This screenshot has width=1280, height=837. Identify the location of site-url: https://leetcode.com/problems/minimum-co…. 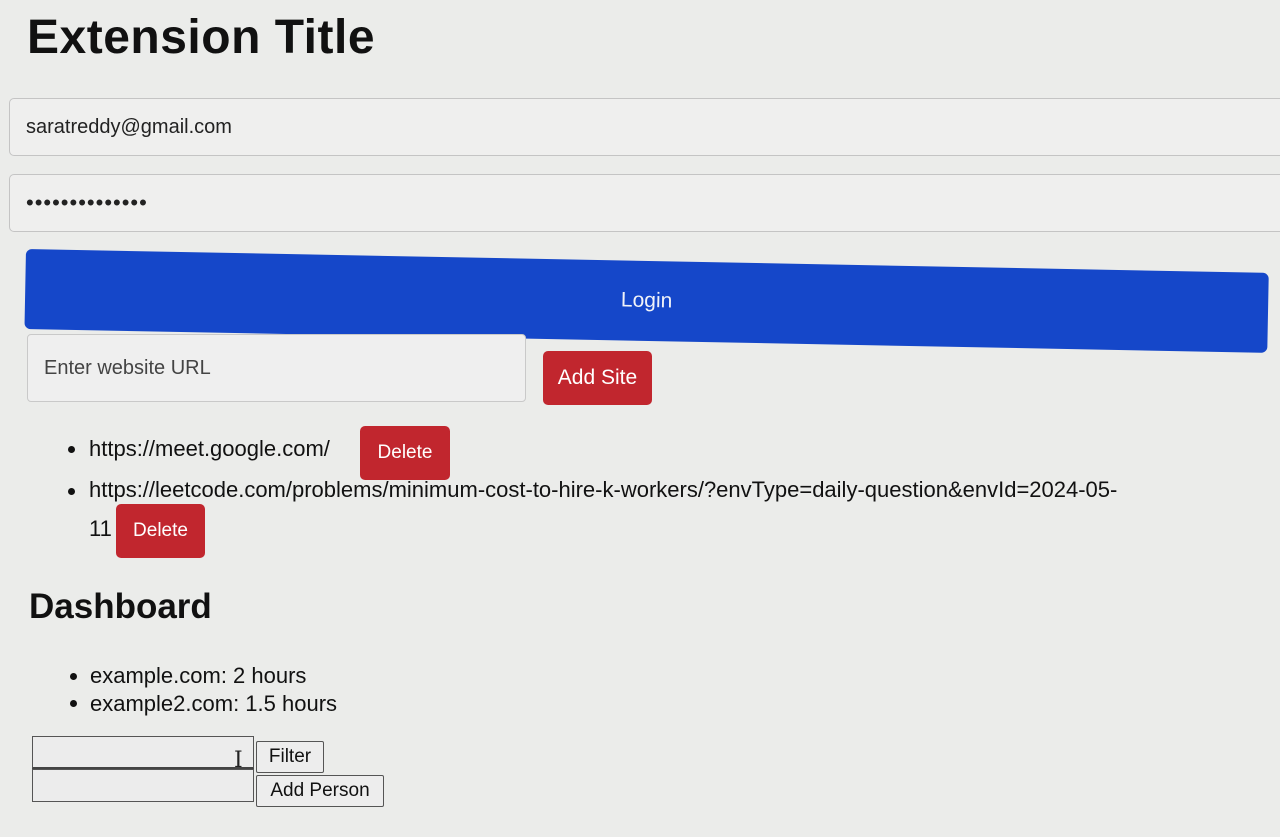
(603, 489).